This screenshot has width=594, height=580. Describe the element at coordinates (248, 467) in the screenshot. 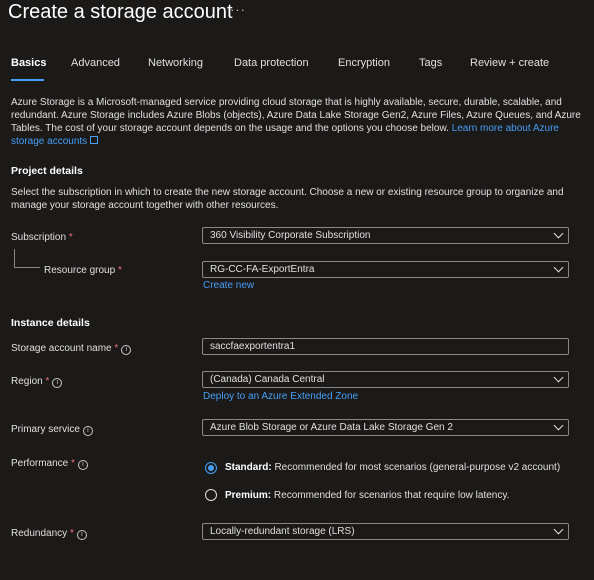

I see `standard-title: Standard:` at that location.